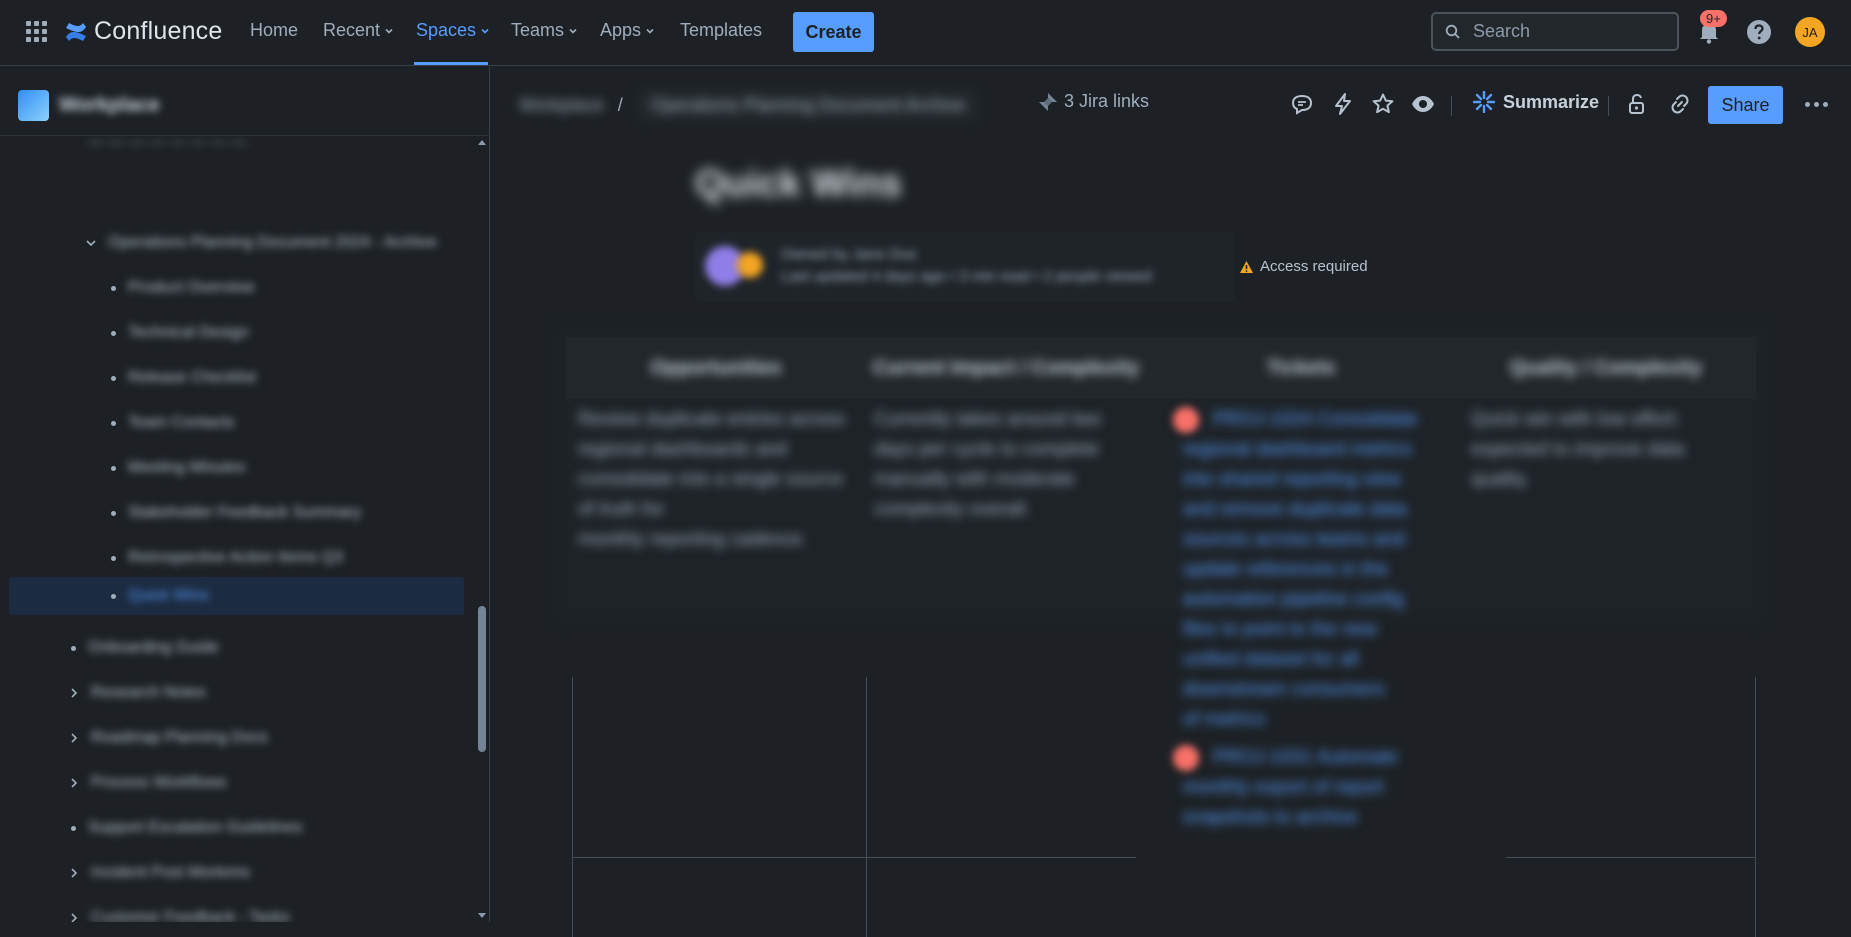  I want to click on app-switcher-icon, so click(37, 32).